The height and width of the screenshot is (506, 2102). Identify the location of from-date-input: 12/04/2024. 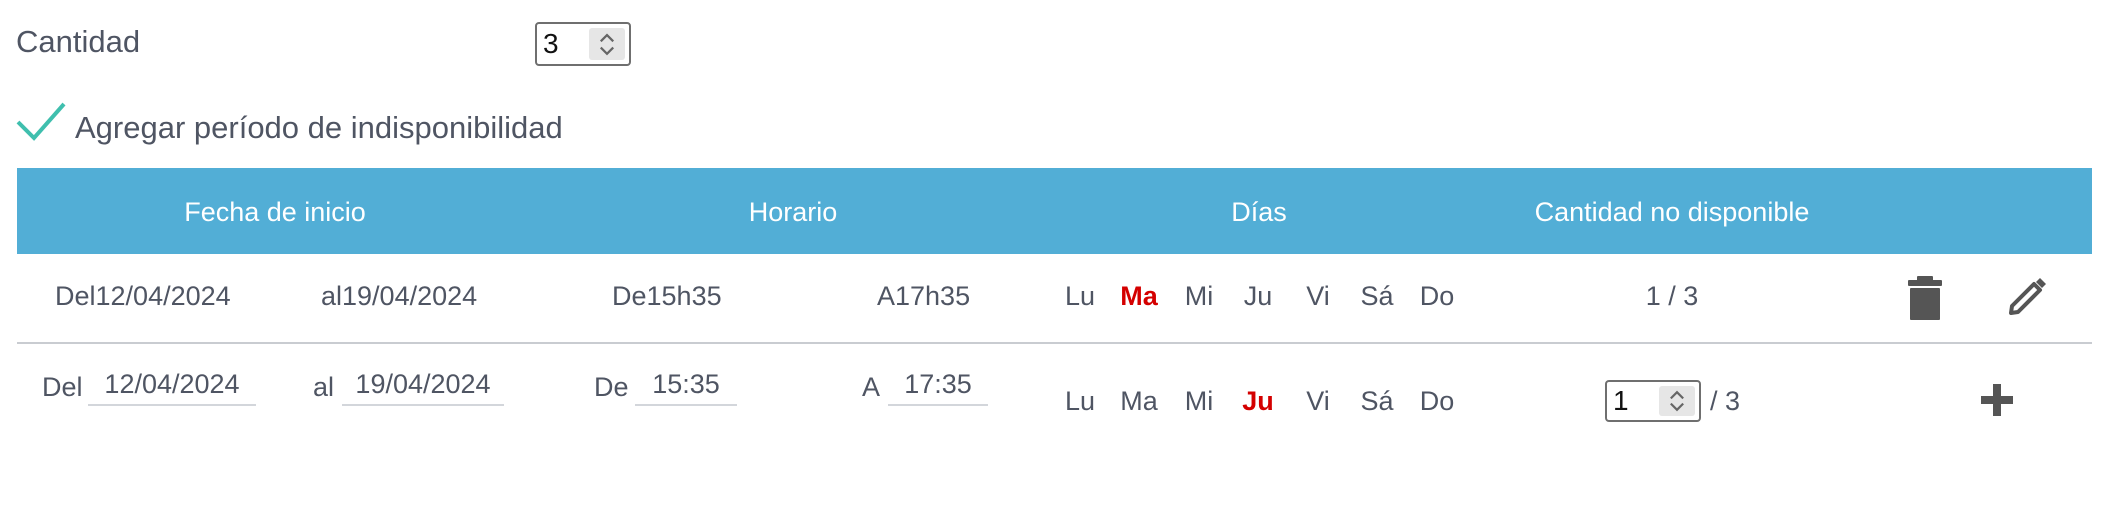
(172, 385).